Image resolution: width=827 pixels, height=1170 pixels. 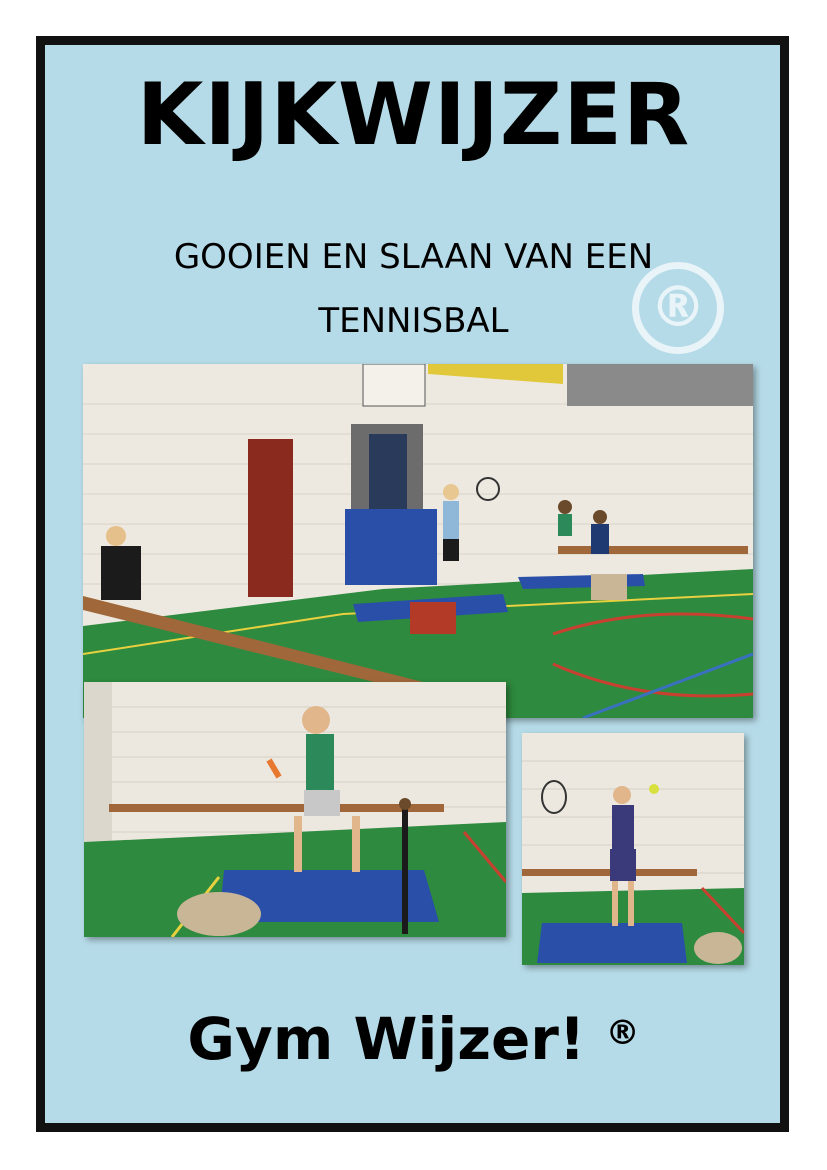 I want to click on registered-watermark-icon: ®, so click(x=678, y=308).